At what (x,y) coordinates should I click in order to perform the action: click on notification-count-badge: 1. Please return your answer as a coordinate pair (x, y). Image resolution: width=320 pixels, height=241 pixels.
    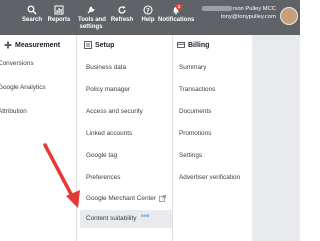
    Looking at the image, I should click on (179, 7).